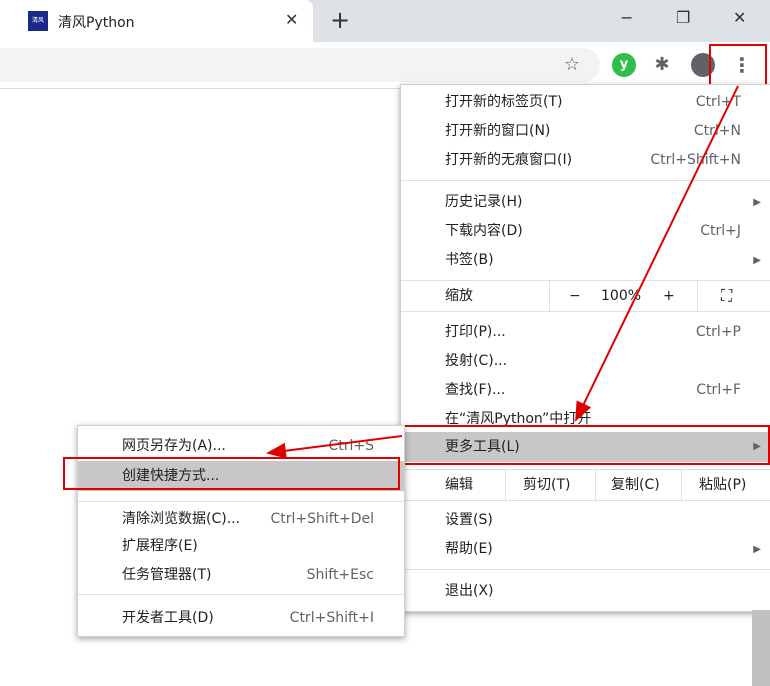  I want to click on annotation-arrow-to-more-tools, so click(657, 253).